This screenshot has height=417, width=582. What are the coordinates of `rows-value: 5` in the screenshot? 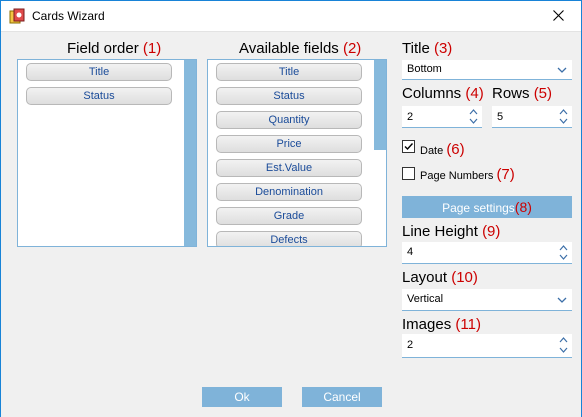 It's located at (500, 117).